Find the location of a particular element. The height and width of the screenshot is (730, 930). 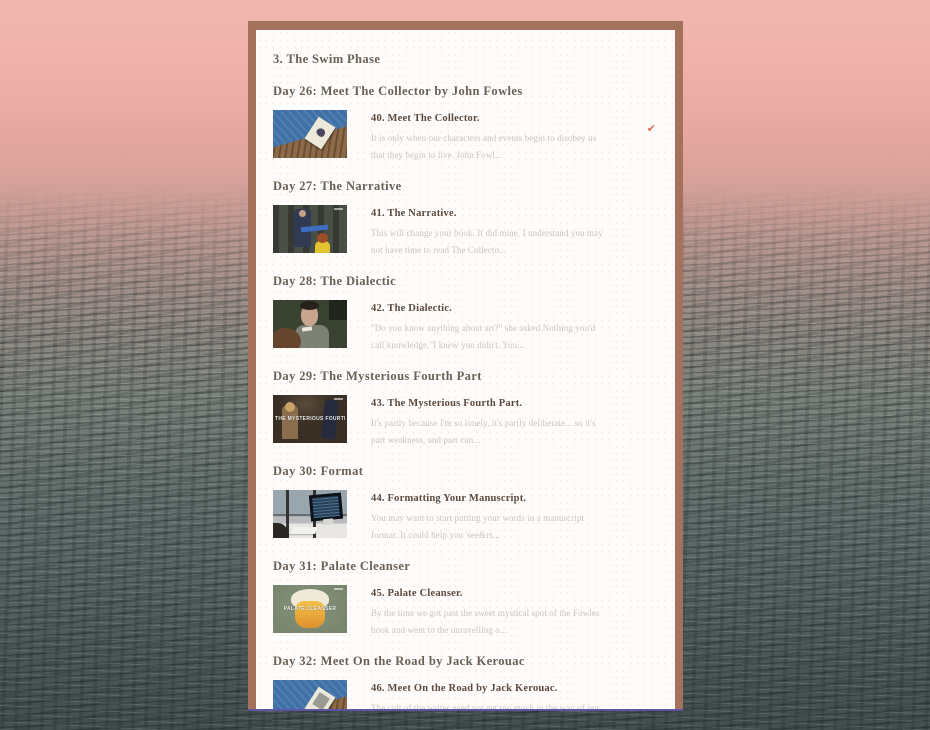

thumb-beer-shape is located at coordinates (310, 614).